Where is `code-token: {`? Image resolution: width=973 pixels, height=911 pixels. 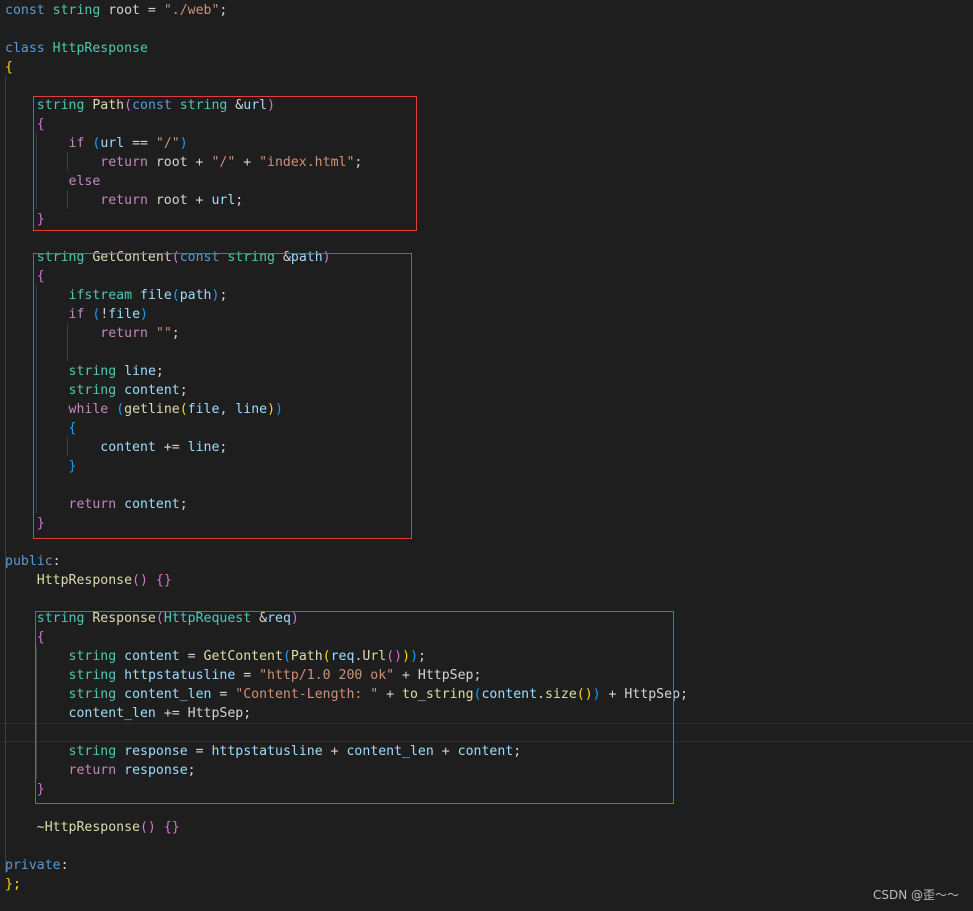
code-token: { is located at coordinates (9, 67).